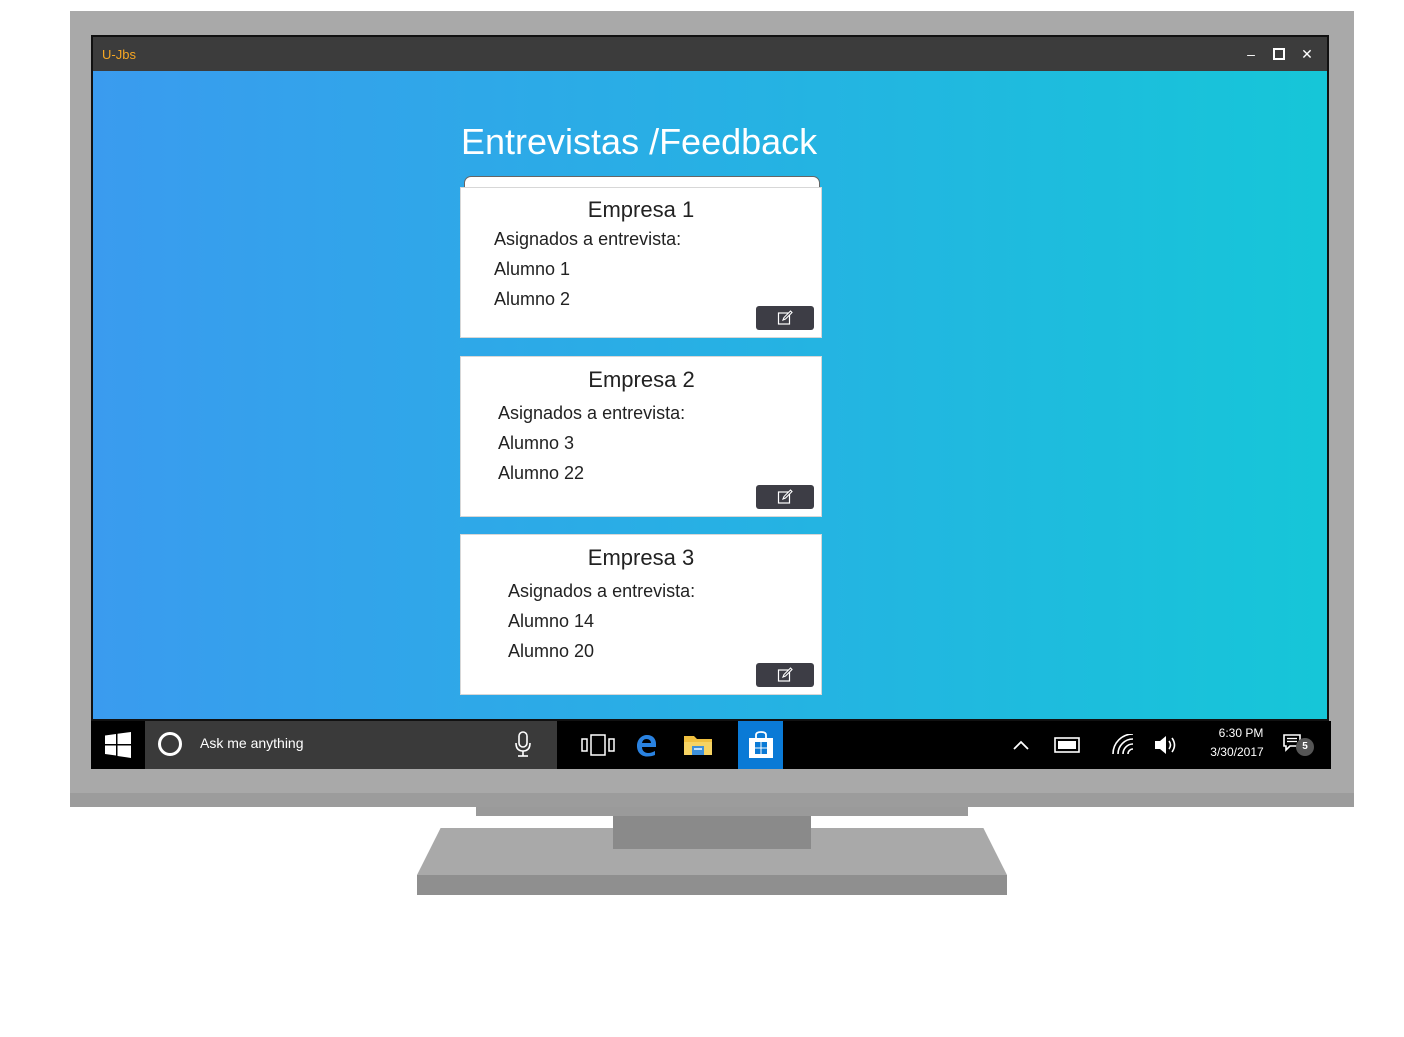 The height and width of the screenshot is (1037, 1404). Describe the element at coordinates (641, 557) in the screenshot. I see `company-name: Empresa 3` at that location.